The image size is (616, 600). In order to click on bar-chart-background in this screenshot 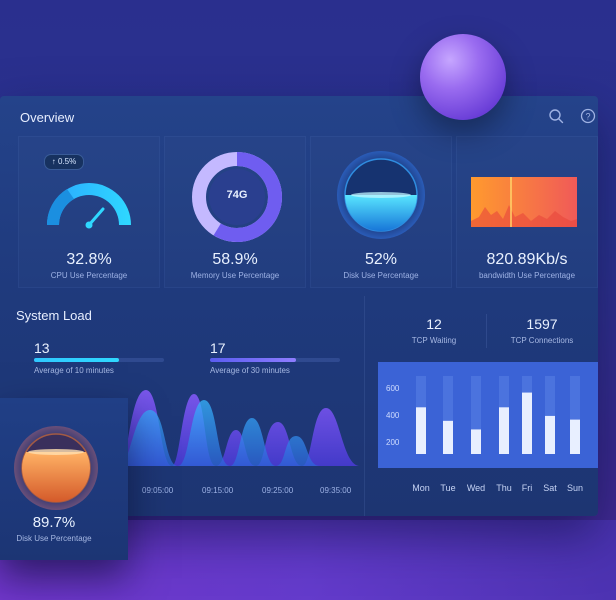, I will do `click(488, 415)`.